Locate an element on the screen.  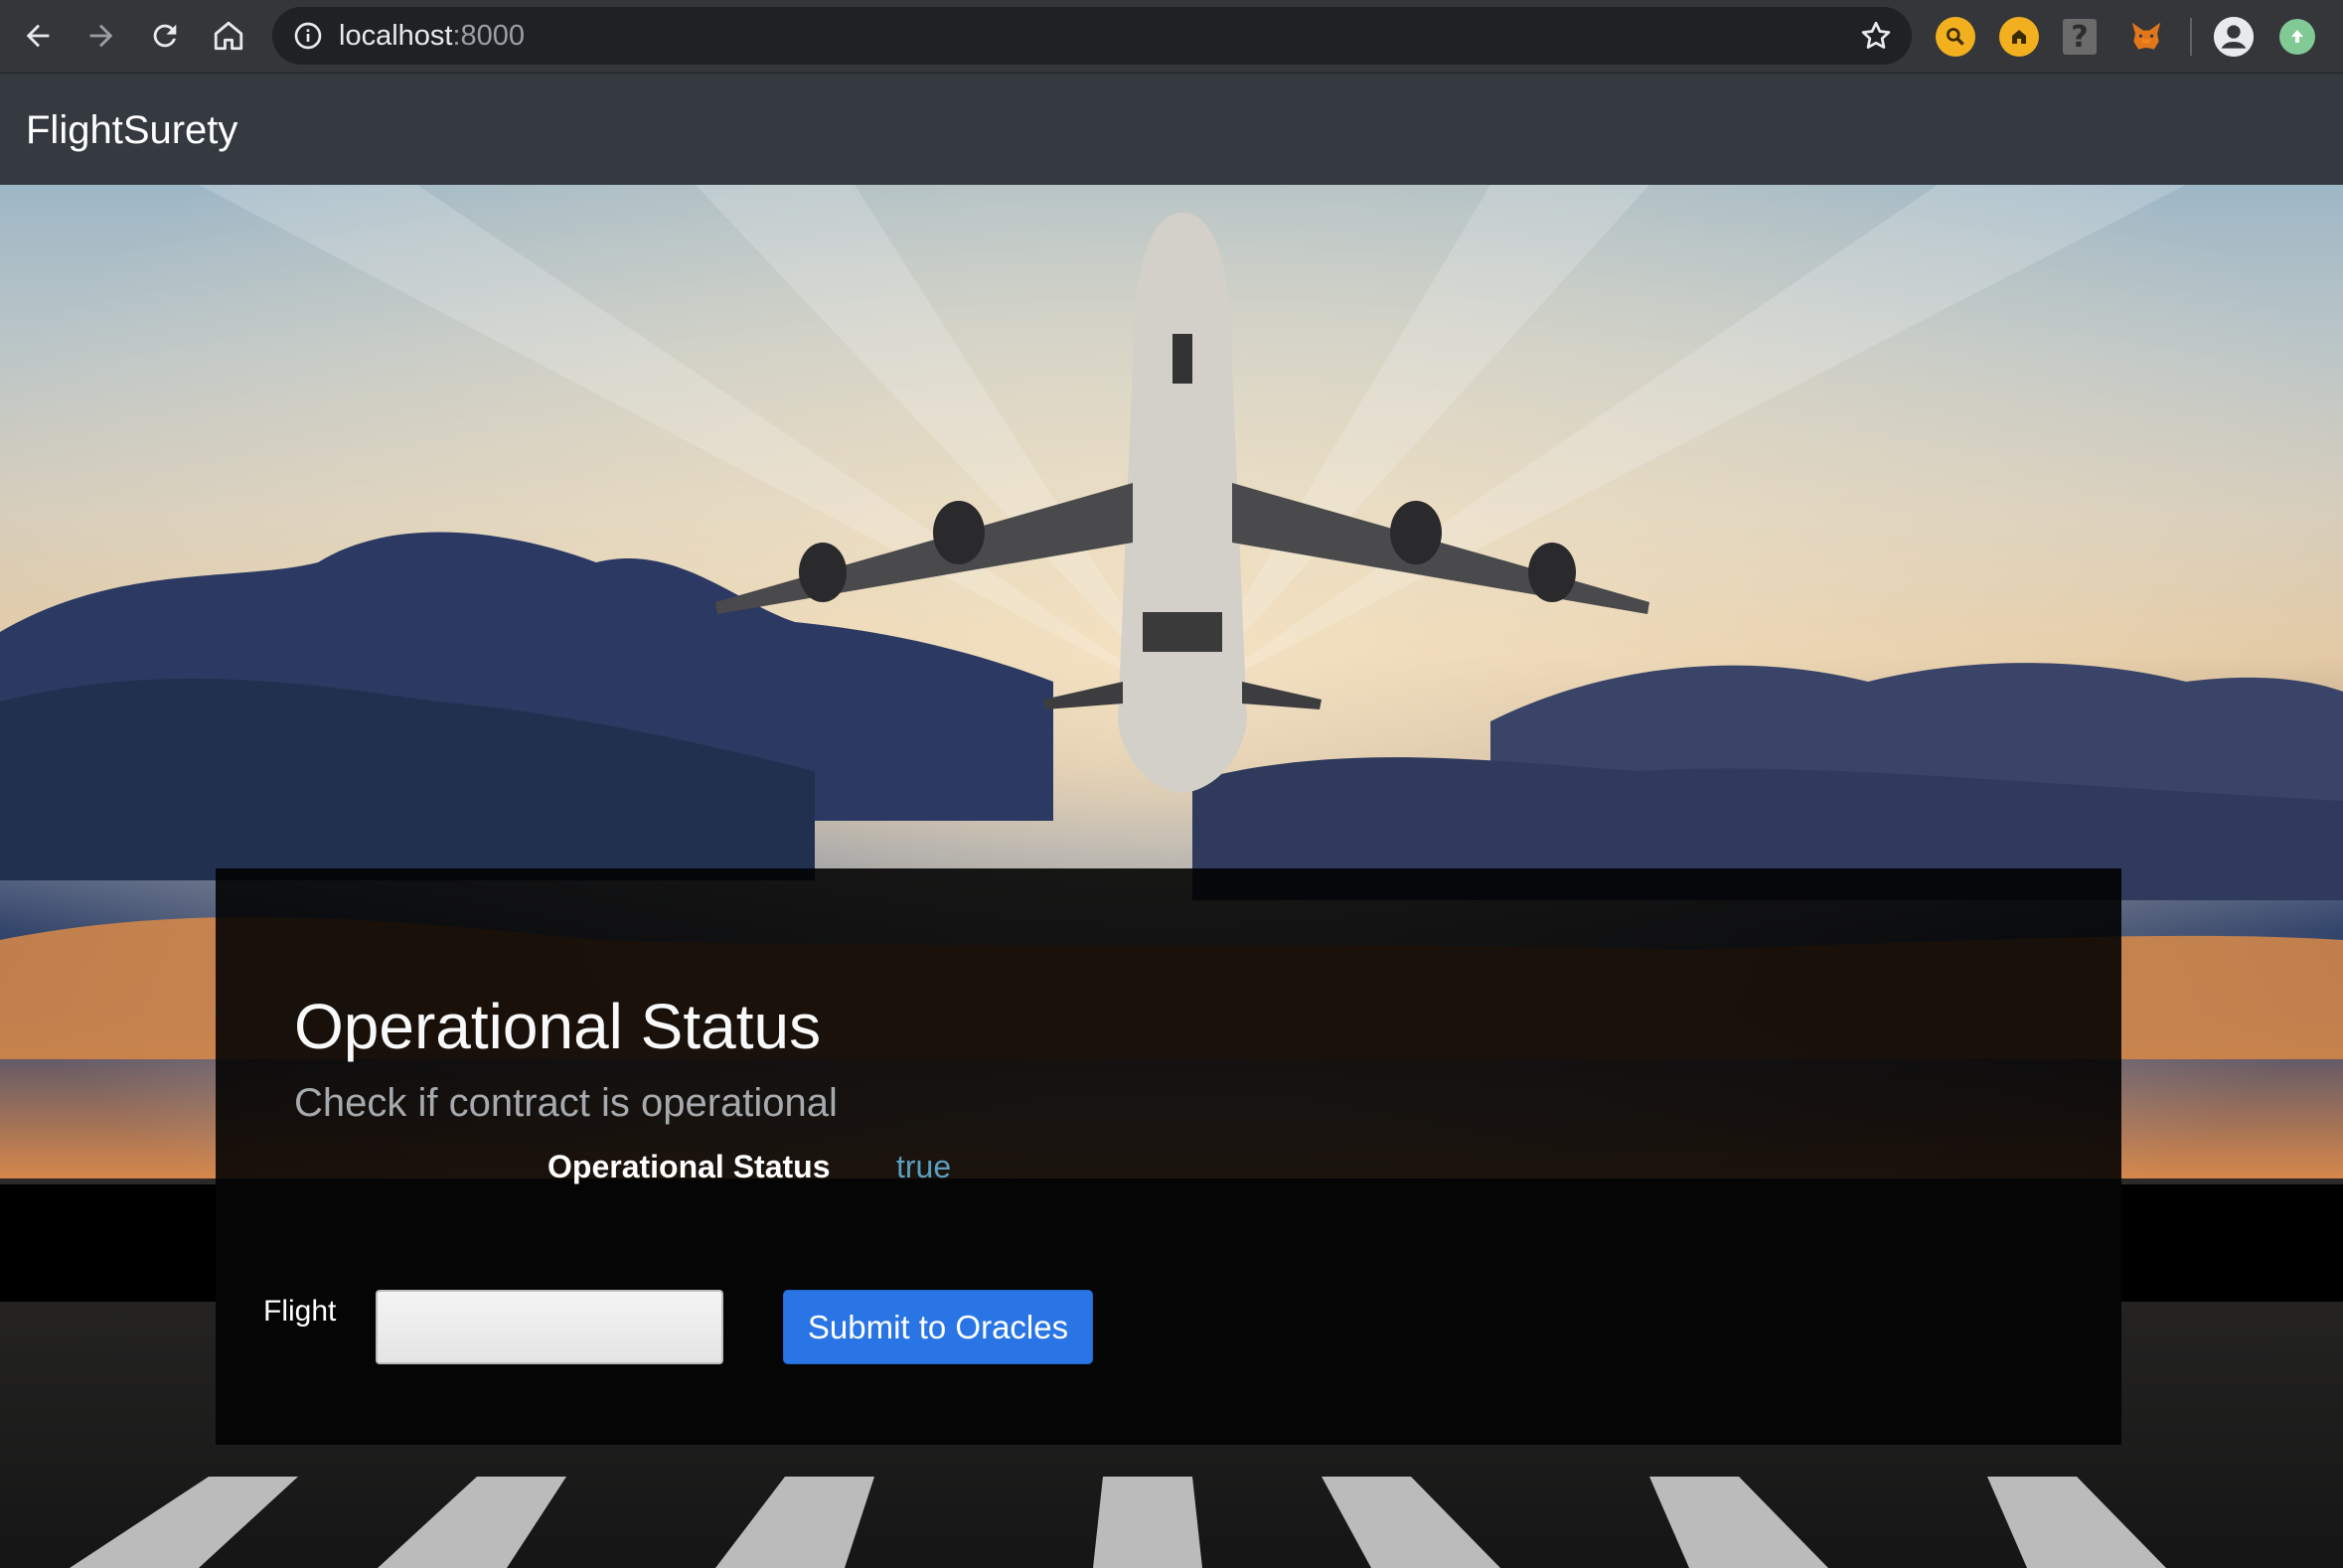
status-subheading: Check if contract is operational is located at coordinates (566, 1103).